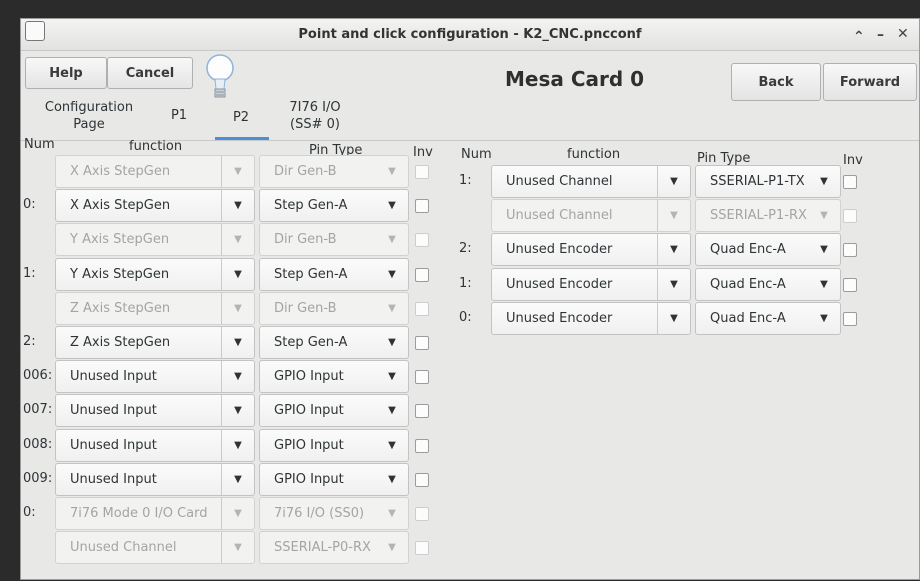 The width and height of the screenshot is (920, 581). Describe the element at coordinates (311, 342) in the screenshot. I see `pin-type-value: Step Gen-A` at that location.